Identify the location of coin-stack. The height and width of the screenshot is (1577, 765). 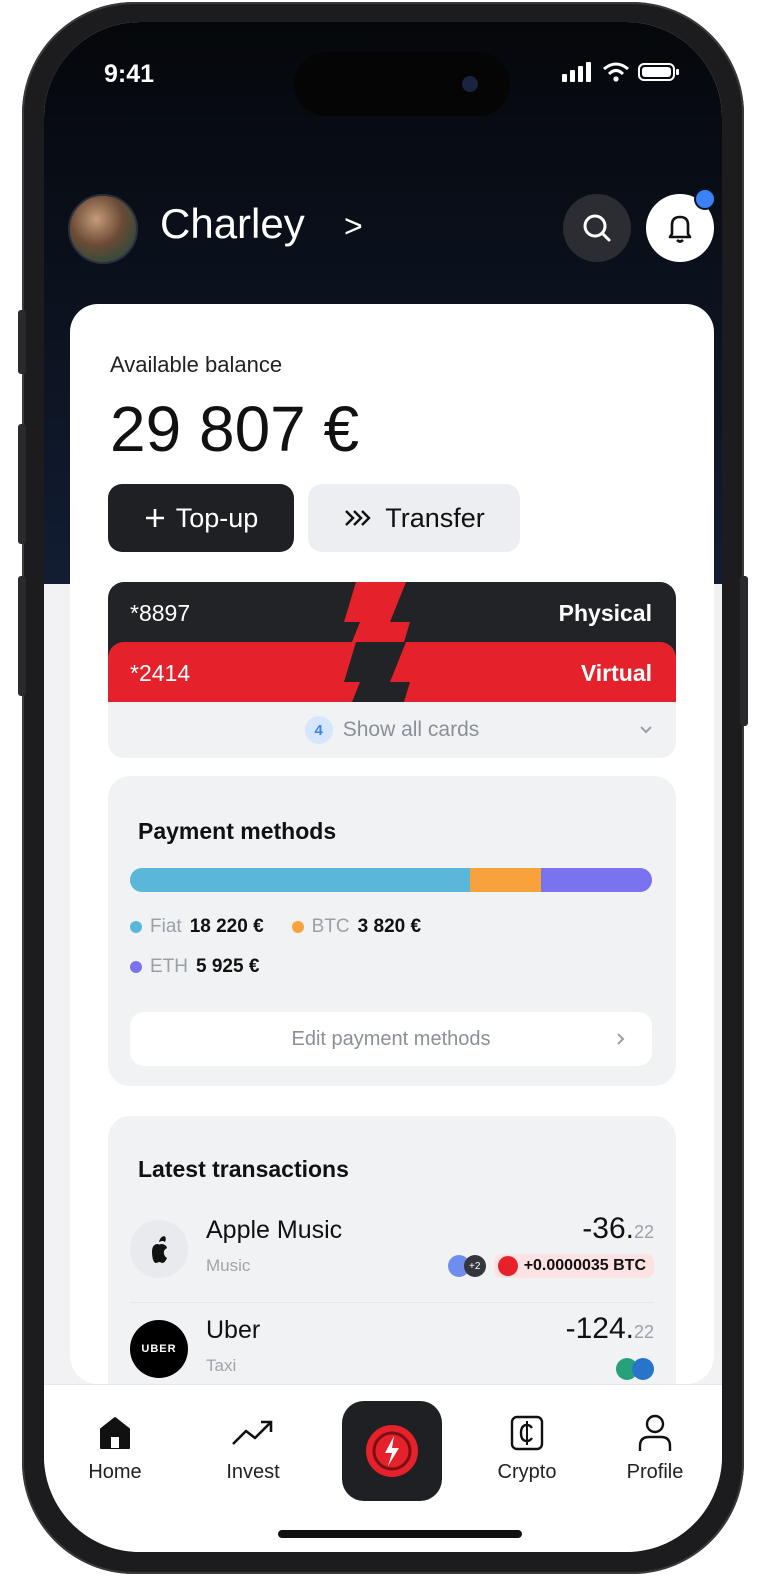
(635, 1369).